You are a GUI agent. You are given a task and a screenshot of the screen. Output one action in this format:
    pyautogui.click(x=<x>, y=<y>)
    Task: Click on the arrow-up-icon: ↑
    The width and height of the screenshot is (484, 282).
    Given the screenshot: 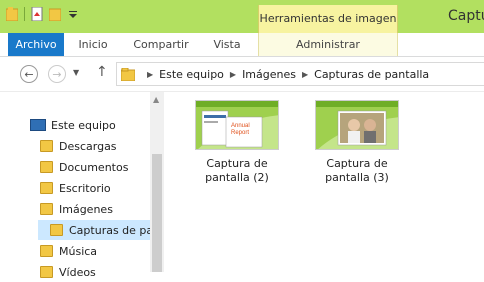 What is the action you would take?
    pyautogui.click(x=102, y=72)
    